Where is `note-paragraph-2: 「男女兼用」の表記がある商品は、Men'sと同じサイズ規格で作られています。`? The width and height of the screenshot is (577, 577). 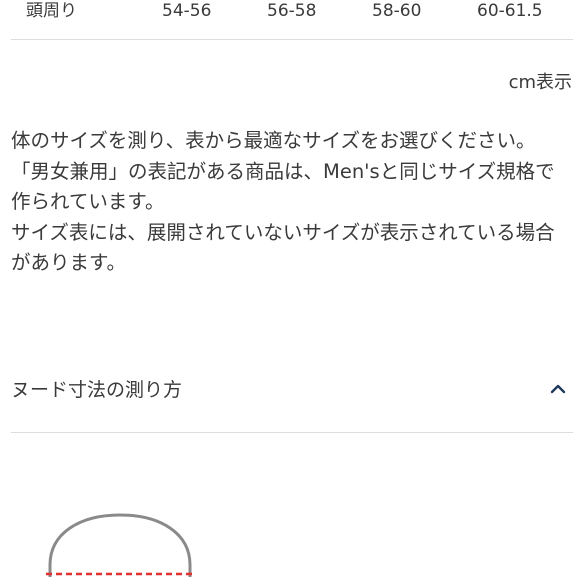
note-paragraph-2: 「男女兼用」の表記がある商品は、Men'sと同じサイズ規格で作られています。 is located at coordinates (283, 186).